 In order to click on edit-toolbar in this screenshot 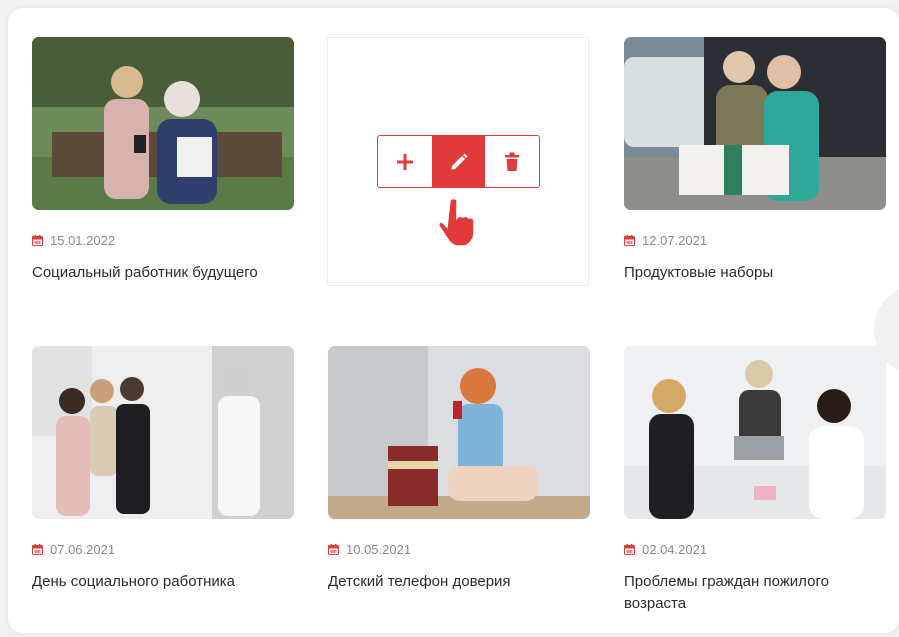, I will do `click(458, 161)`.